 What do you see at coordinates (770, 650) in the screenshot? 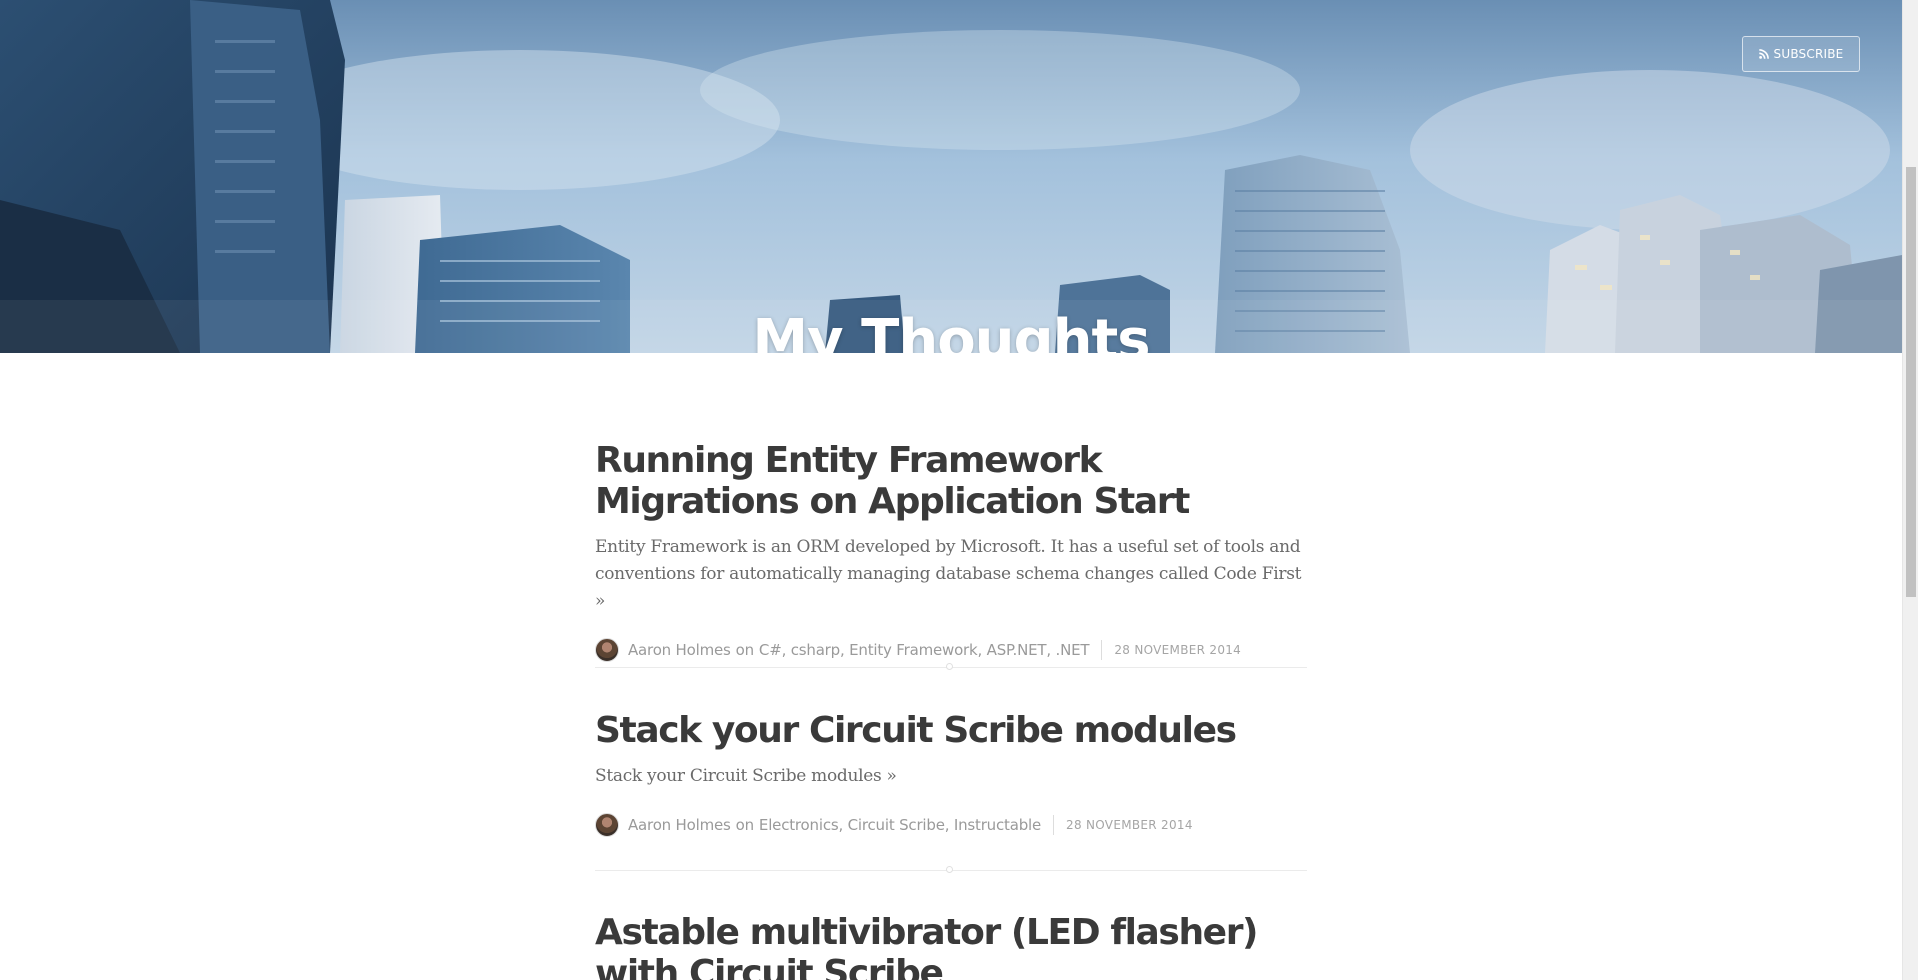
I see `tag-link: C#` at bounding box center [770, 650].